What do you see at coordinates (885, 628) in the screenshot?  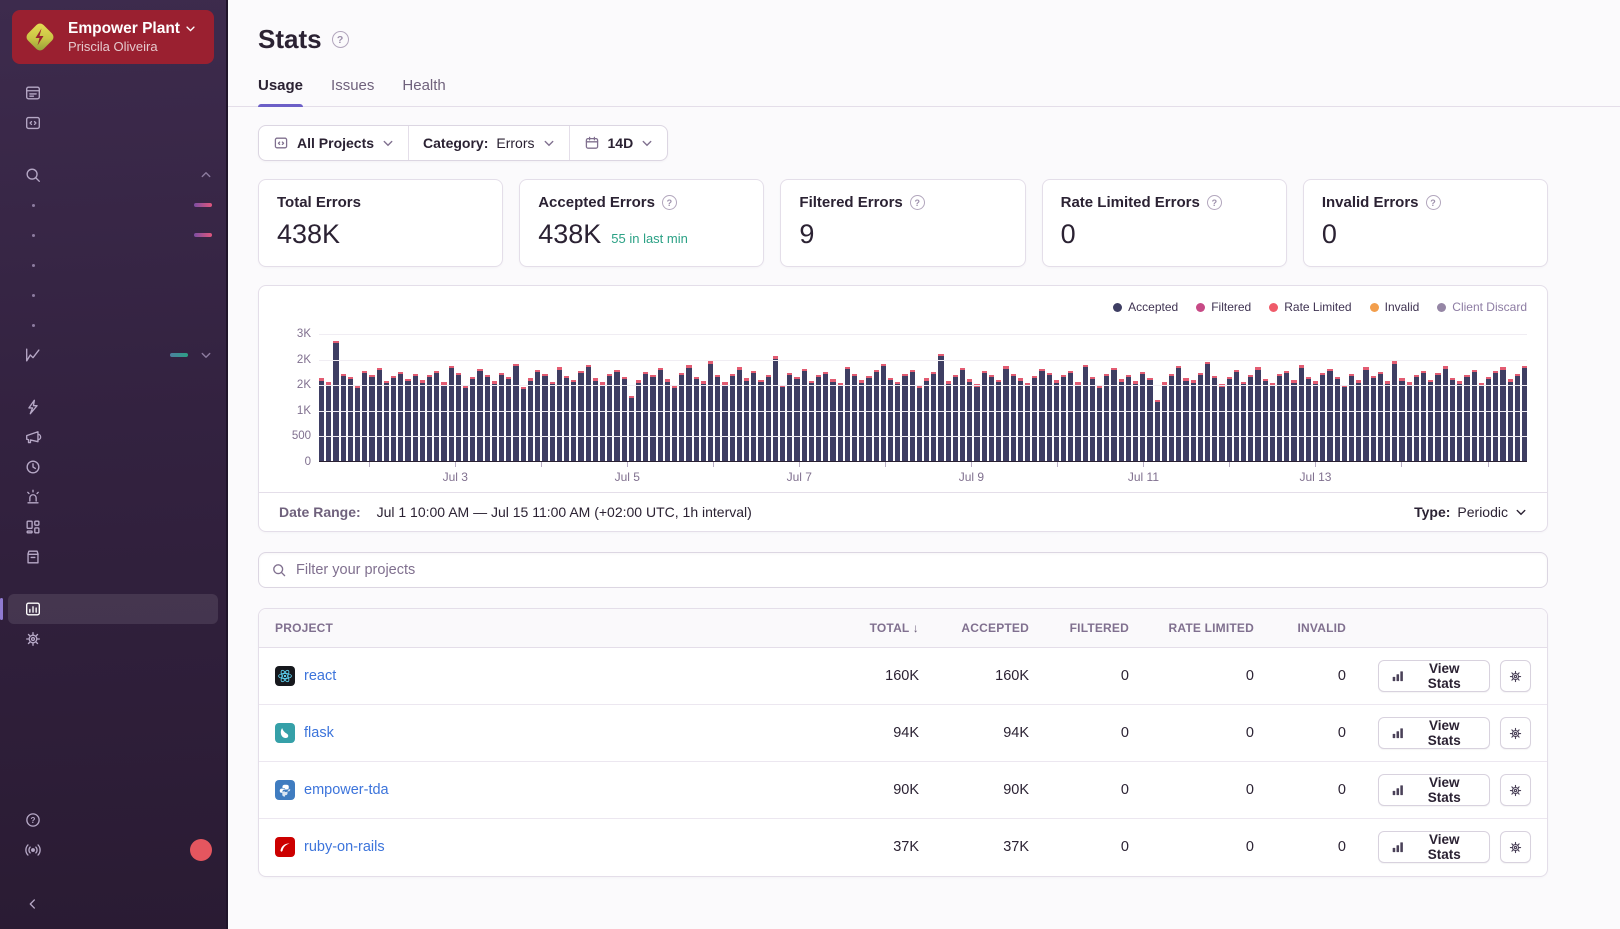 I see `column-header-total: TOTAL ↓` at bounding box center [885, 628].